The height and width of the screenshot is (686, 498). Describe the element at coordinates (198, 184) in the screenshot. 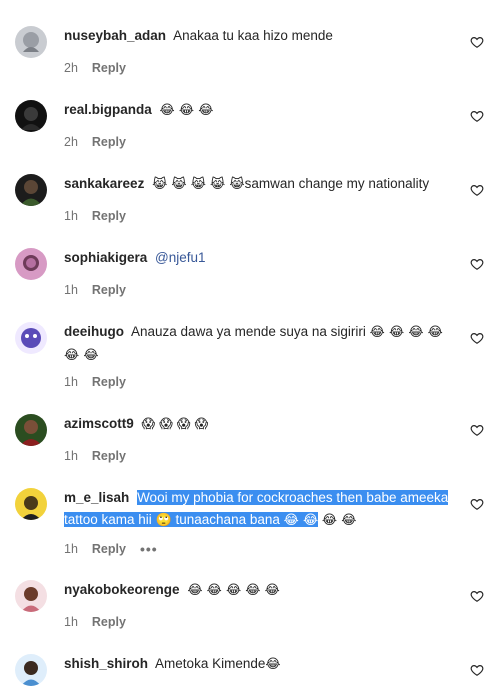

I see `comment-emojis: 😹 😹 😹 😹 😹` at that location.